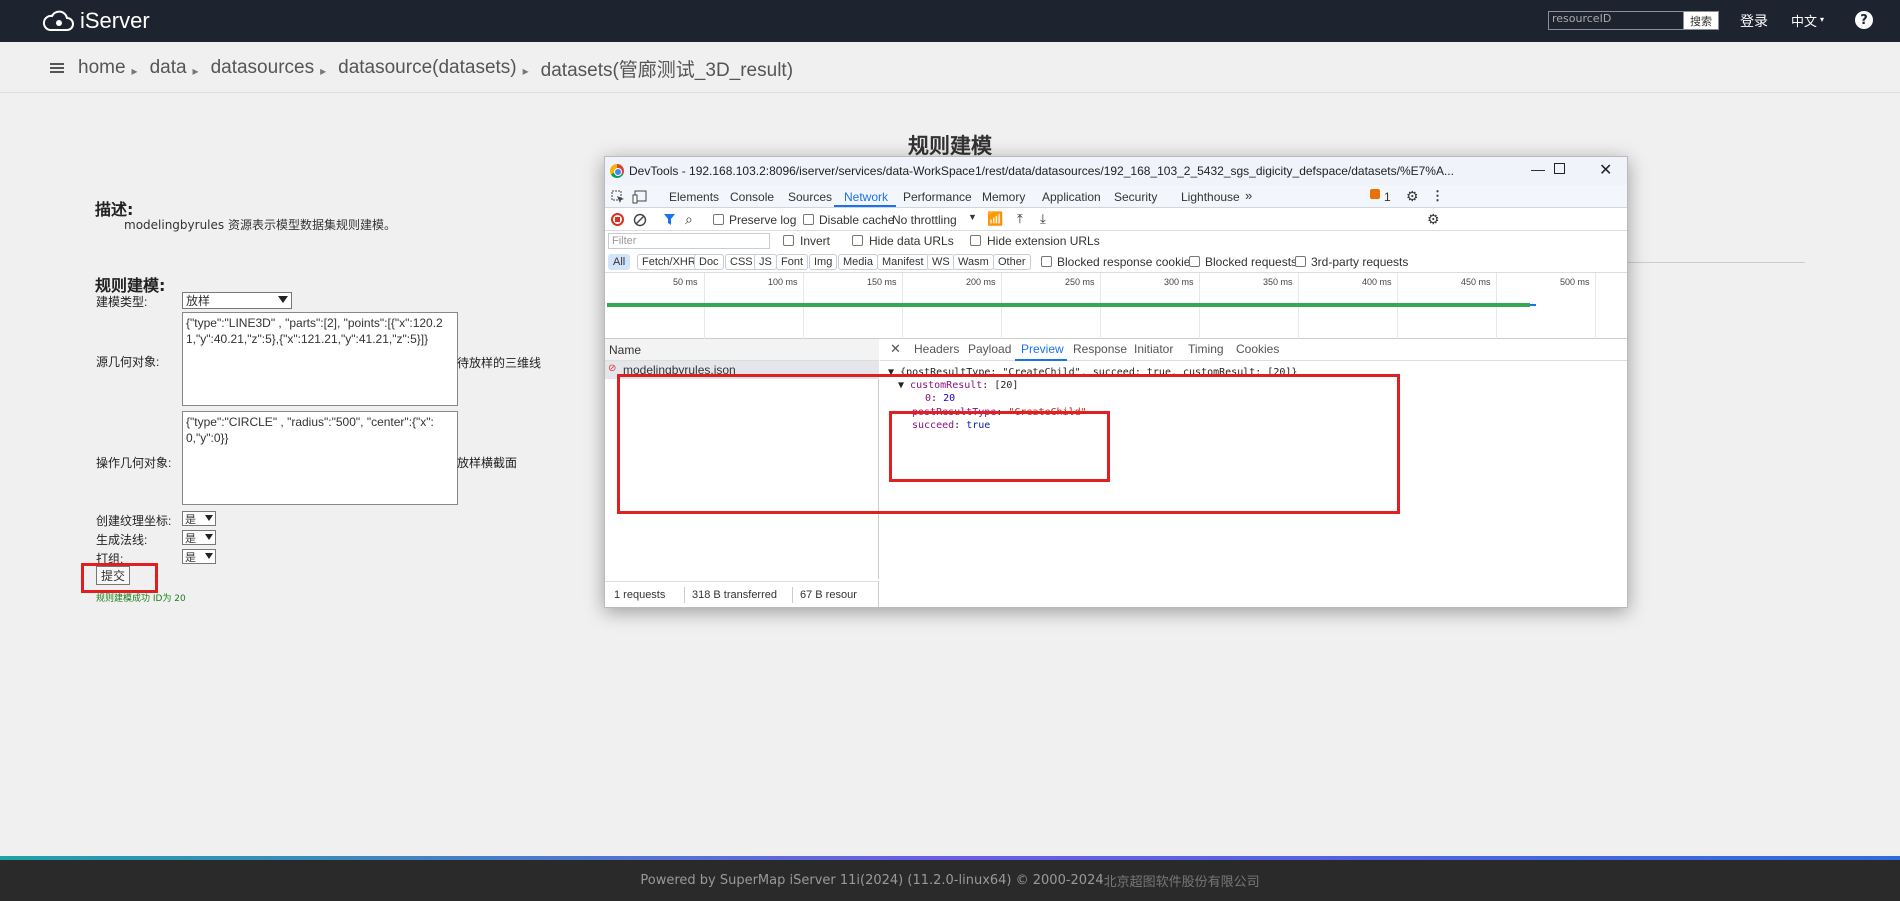 The width and height of the screenshot is (1900, 901). Describe the element at coordinates (58, 20) in the screenshot. I see `cloud-logo-icon` at that location.